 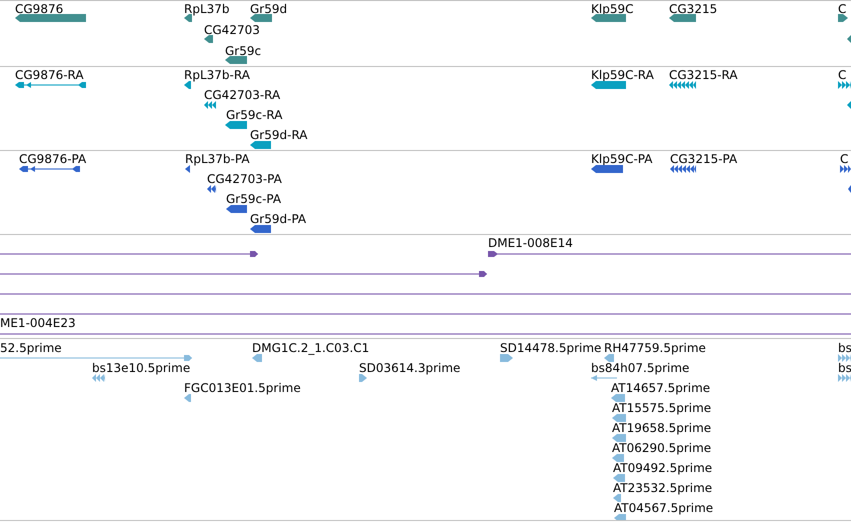 I want to click on feature-label: DME1-008E14, so click(x=530, y=243).